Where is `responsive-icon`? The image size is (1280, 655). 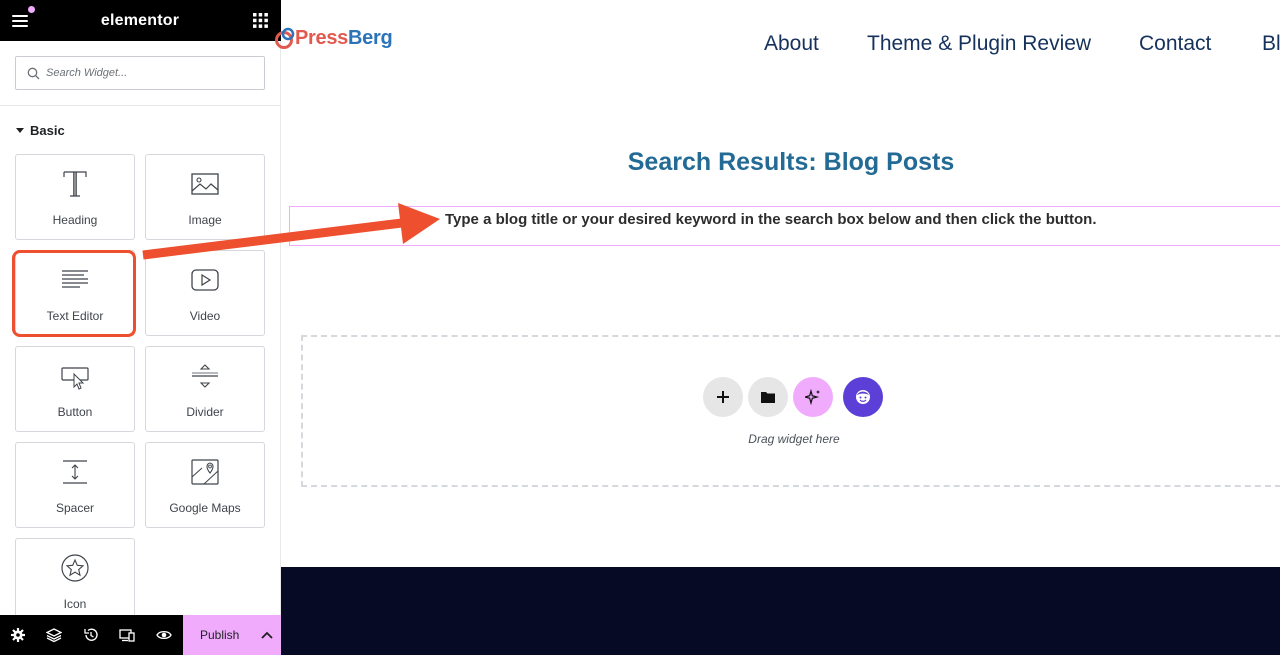
responsive-icon is located at coordinates (127, 635).